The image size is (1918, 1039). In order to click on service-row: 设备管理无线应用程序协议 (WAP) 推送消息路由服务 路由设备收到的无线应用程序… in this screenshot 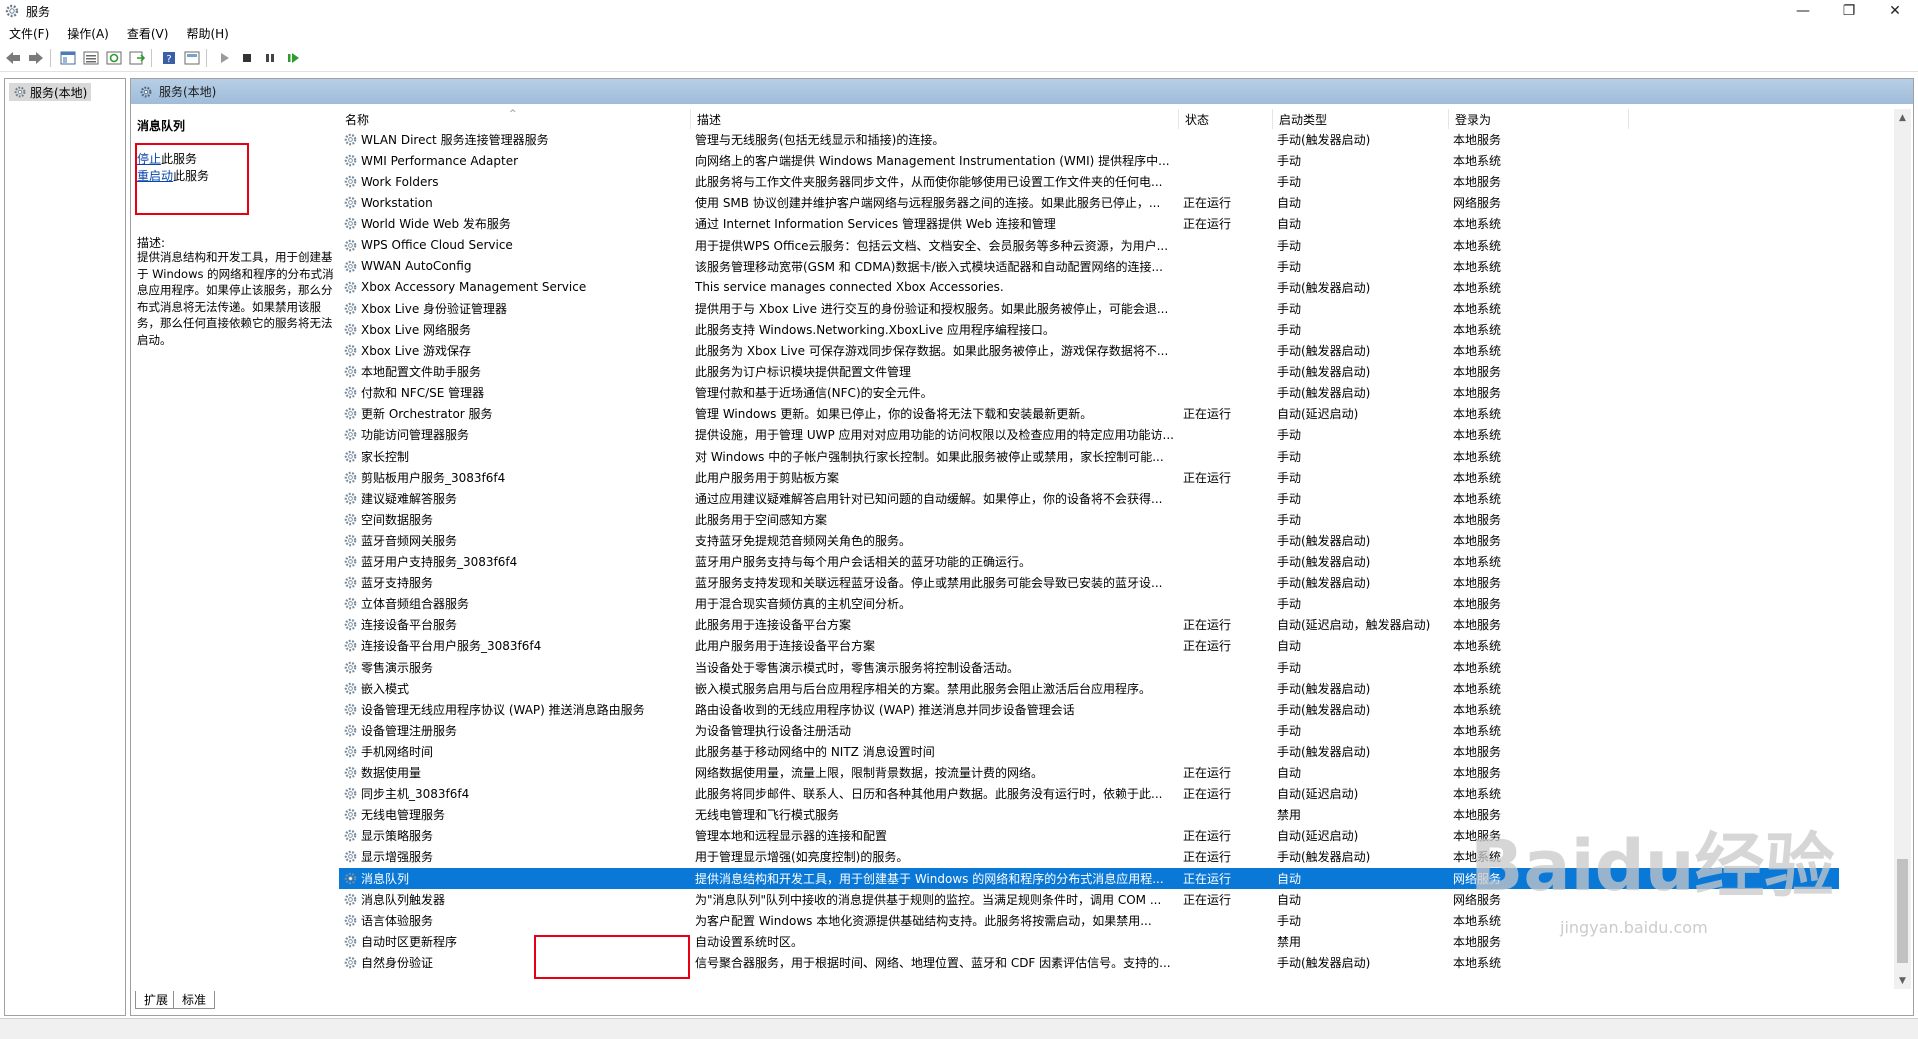, I will do `click(1089, 709)`.